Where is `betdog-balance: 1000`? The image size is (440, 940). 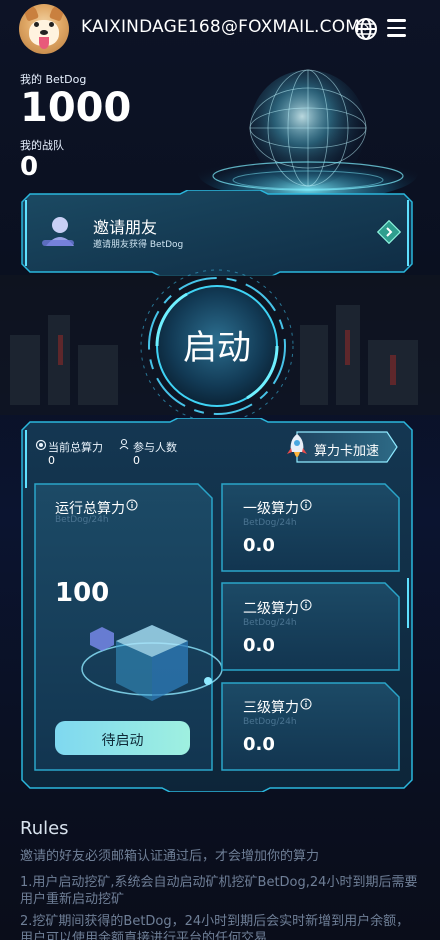
betdog-balance: 1000 is located at coordinates (76, 108).